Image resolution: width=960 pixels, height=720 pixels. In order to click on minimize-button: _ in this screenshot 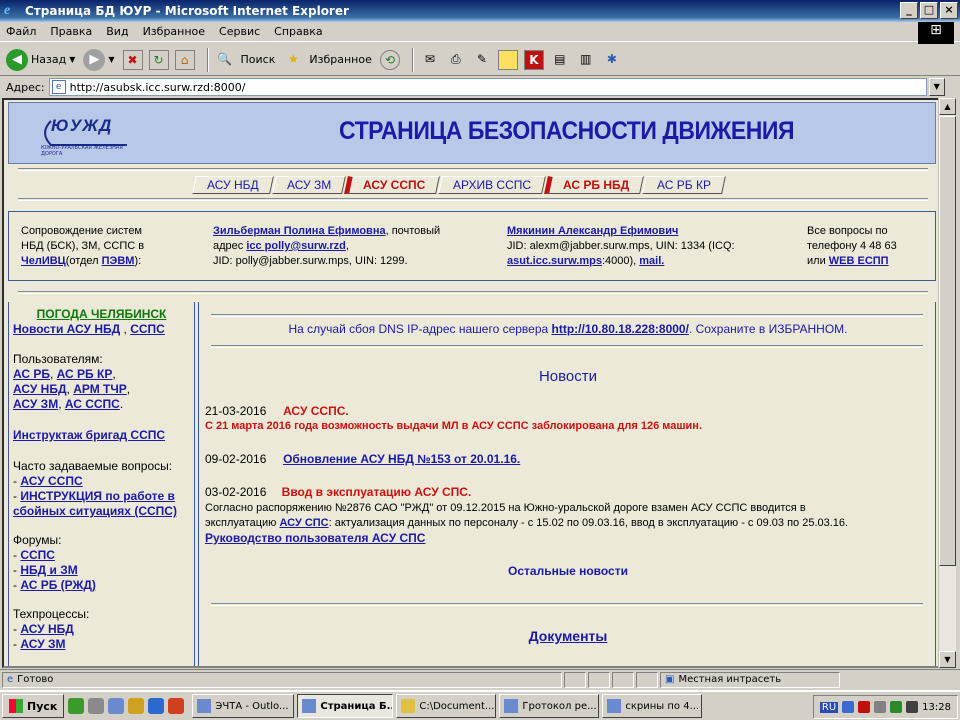, I will do `click(909, 10)`.